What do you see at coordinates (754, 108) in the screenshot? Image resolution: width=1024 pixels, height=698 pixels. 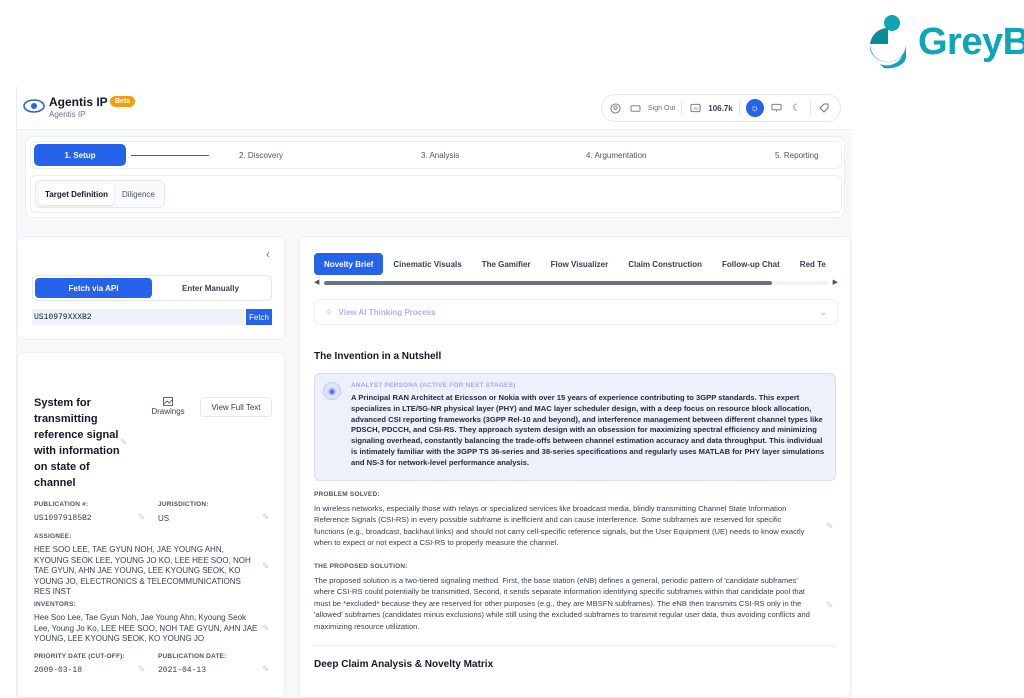 I see `sun-icon: ☼` at bounding box center [754, 108].